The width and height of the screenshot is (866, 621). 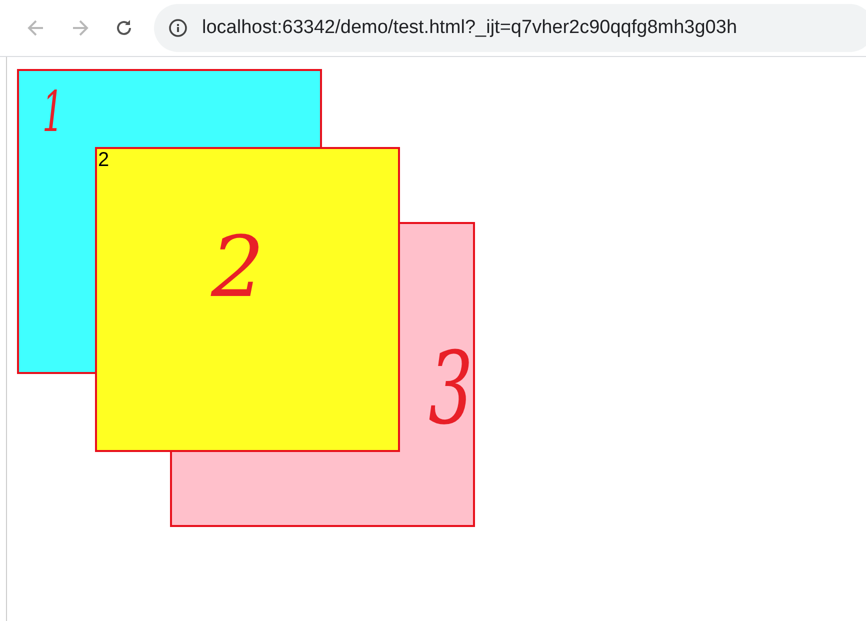 What do you see at coordinates (178, 28) in the screenshot?
I see `info-icon` at bounding box center [178, 28].